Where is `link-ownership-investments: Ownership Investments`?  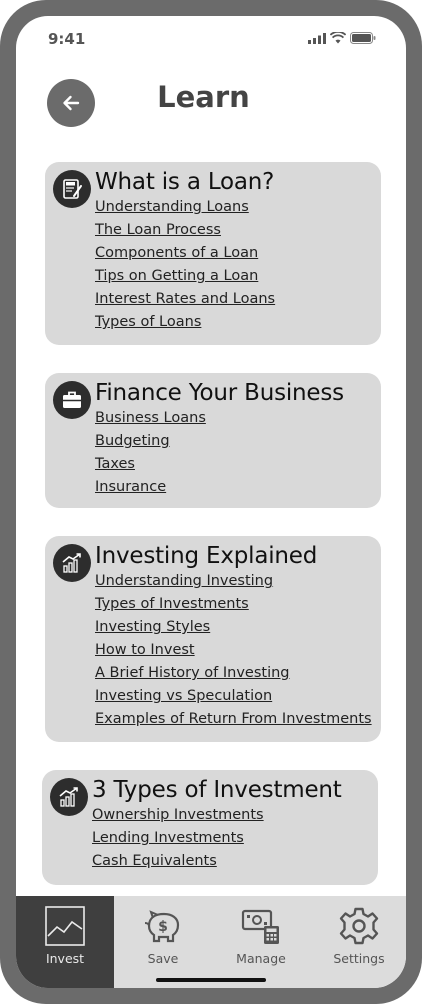 link-ownership-investments: Ownership Investments is located at coordinates (178, 815).